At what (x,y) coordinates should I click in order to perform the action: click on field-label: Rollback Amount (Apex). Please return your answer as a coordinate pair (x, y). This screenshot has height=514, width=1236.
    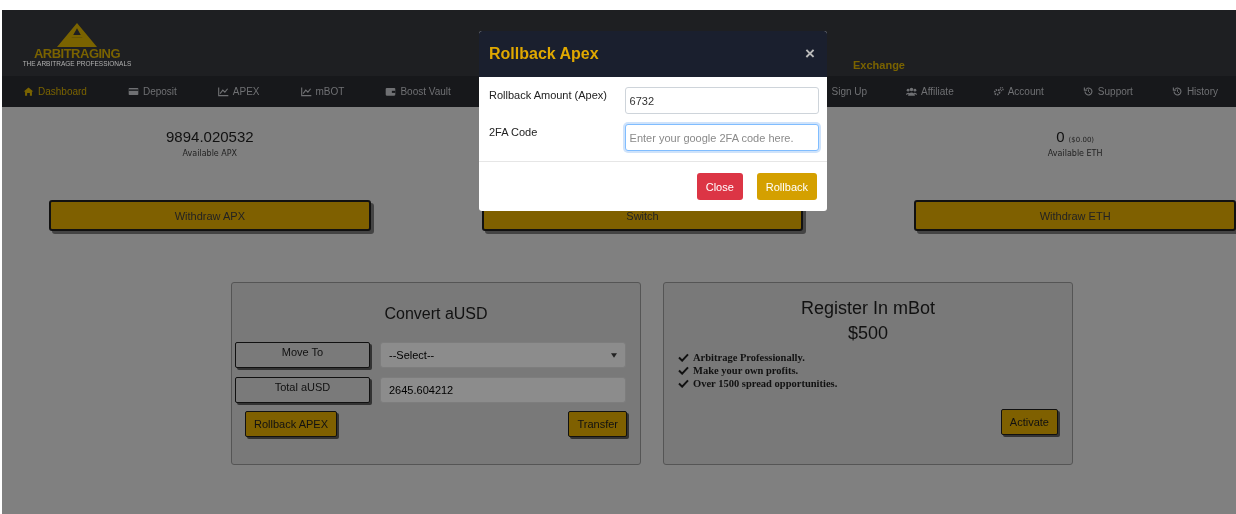
    Looking at the image, I should click on (548, 94).